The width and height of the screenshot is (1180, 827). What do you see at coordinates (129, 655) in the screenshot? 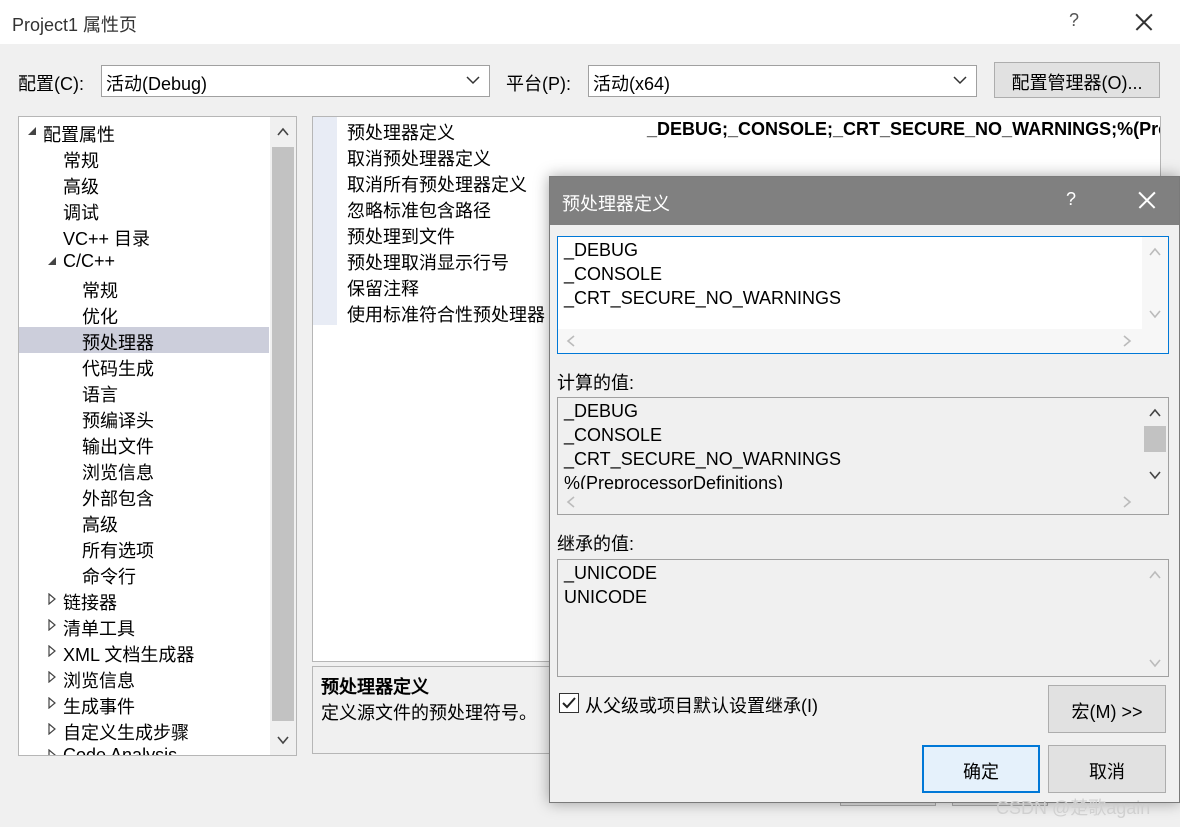
I see `tree-item-label: XML 文档生成器` at bounding box center [129, 655].